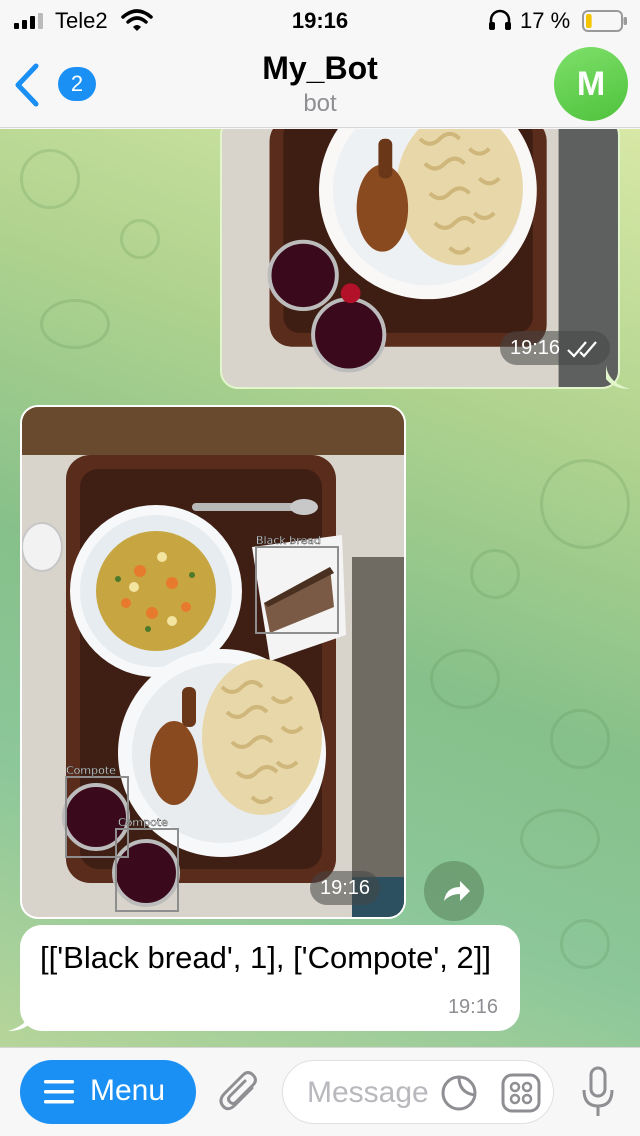 The height and width of the screenshot is (1136, 640). What do you see at coordinates (618, 377) in the screenshot?
I see `bubble-tail` at bounding box center [618, 377].